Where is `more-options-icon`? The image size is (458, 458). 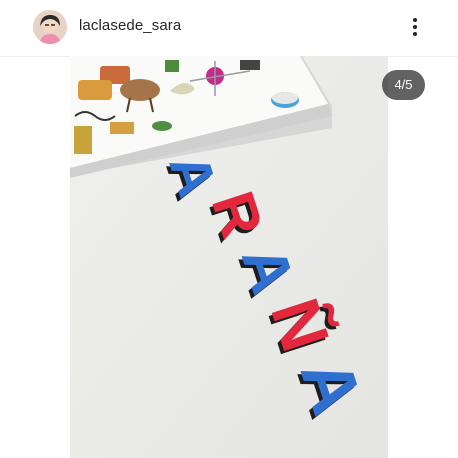
more-options-icon is located at coordinates (415, 28).